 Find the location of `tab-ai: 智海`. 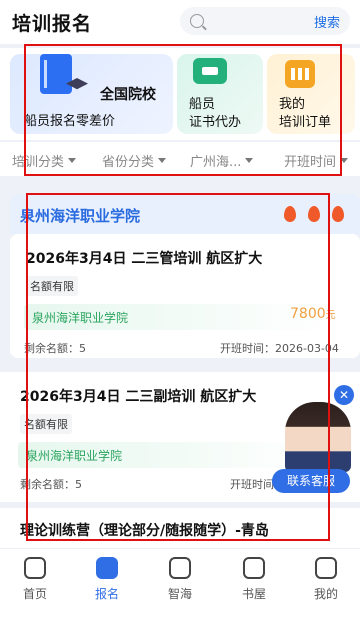

tab-ai: 智海 is located at coordinates (180, 579).